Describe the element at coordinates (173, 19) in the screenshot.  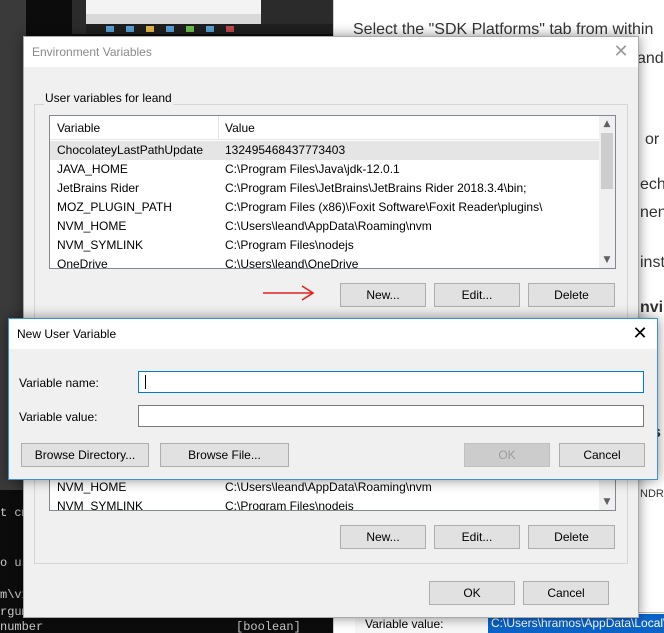
I see `thumbnail-content` at that location.